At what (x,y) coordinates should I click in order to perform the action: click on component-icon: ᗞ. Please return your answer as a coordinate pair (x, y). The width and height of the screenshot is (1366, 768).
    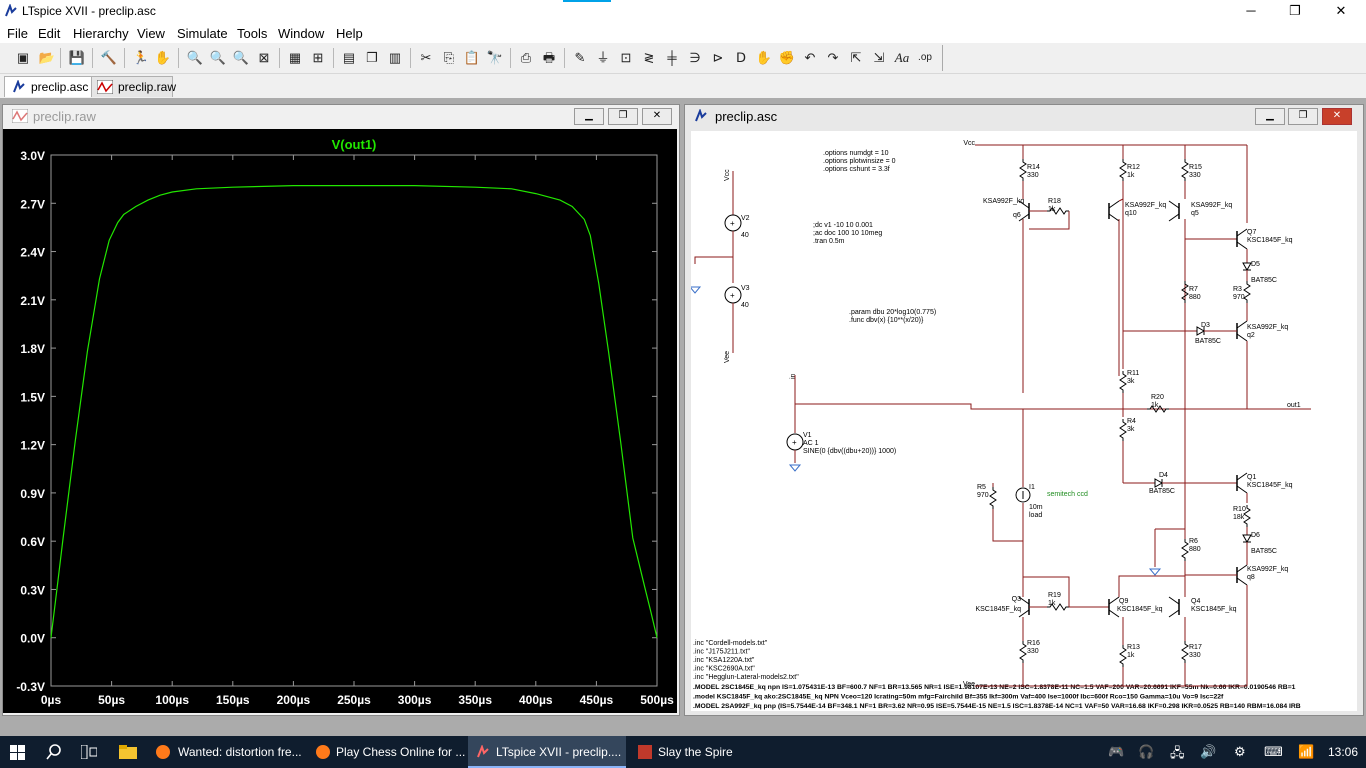
    Looking at the image, I should click on (741, 58).